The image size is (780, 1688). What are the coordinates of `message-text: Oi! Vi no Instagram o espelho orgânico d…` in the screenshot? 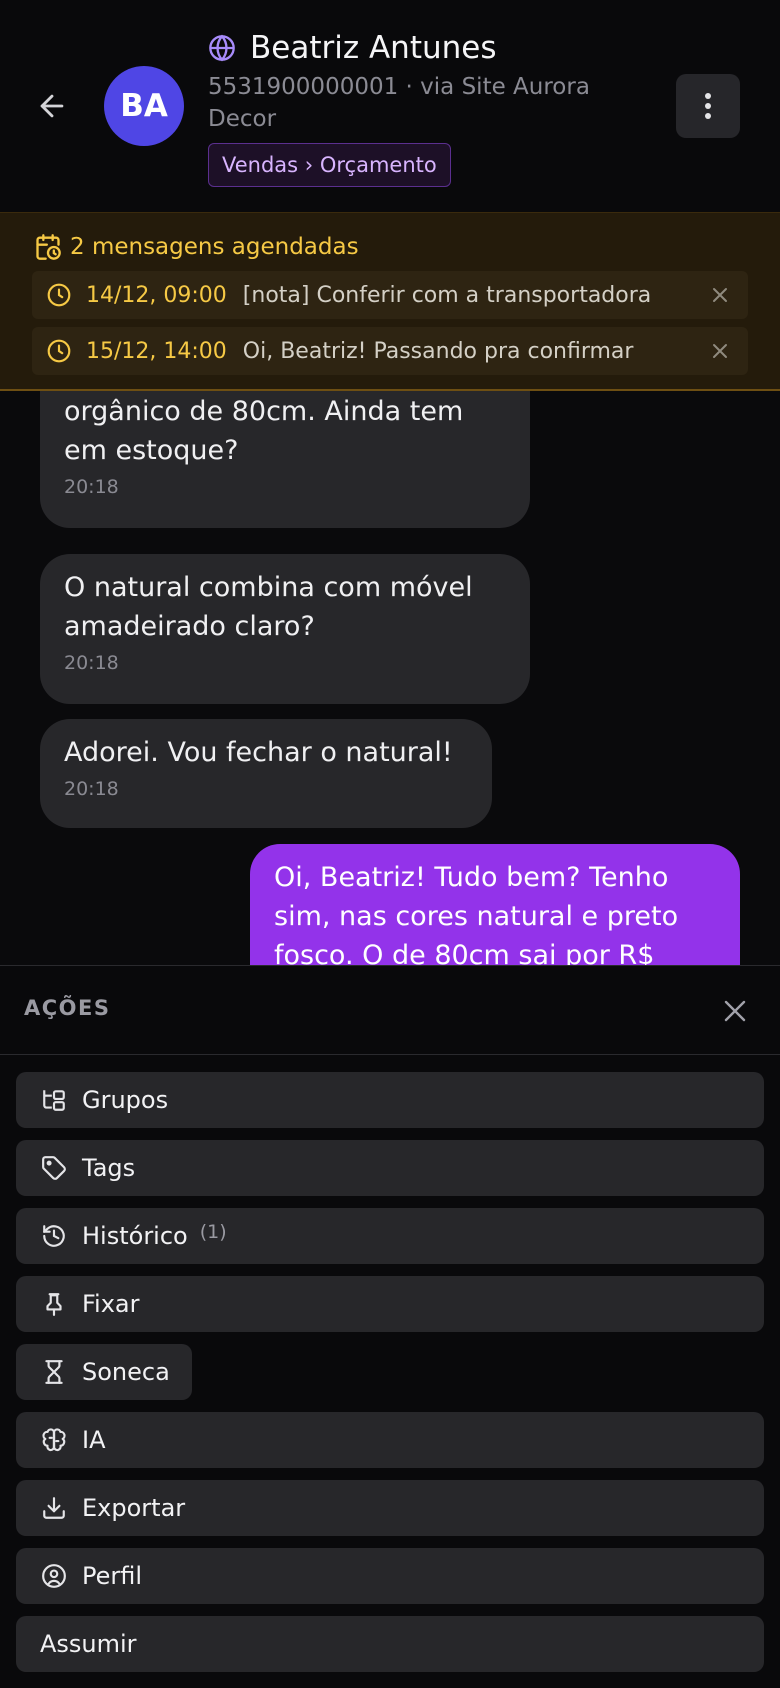 It's located at (264, 431).